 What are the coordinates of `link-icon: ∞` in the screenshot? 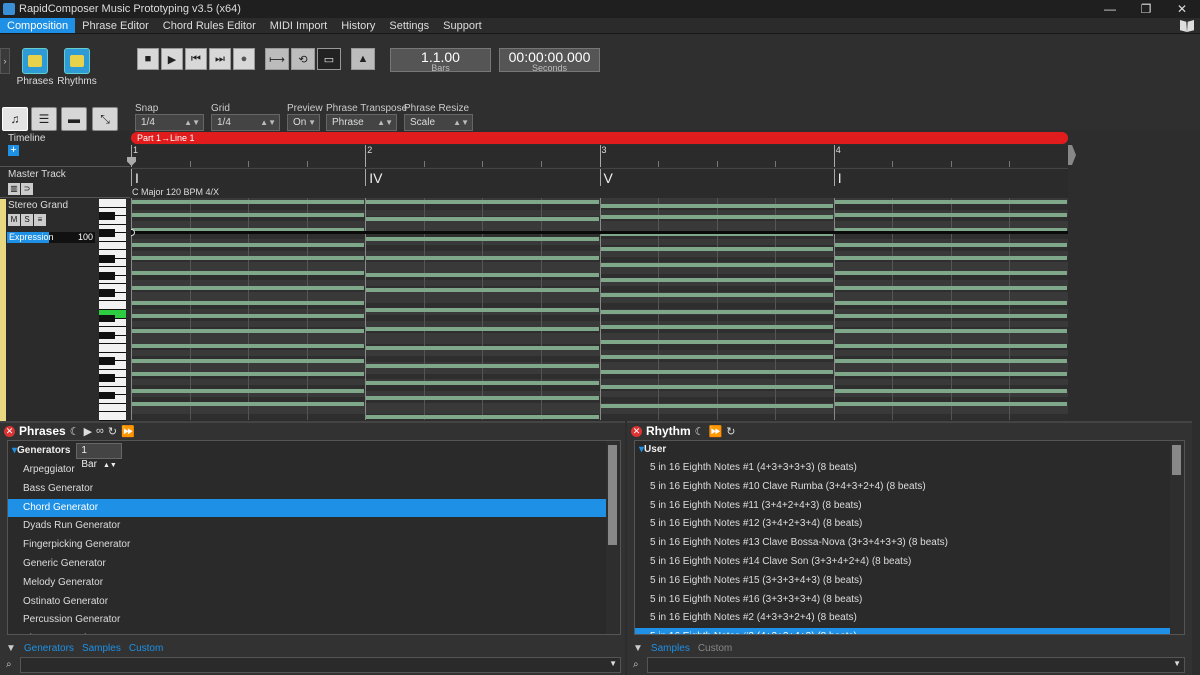 It's located at (100, 431).